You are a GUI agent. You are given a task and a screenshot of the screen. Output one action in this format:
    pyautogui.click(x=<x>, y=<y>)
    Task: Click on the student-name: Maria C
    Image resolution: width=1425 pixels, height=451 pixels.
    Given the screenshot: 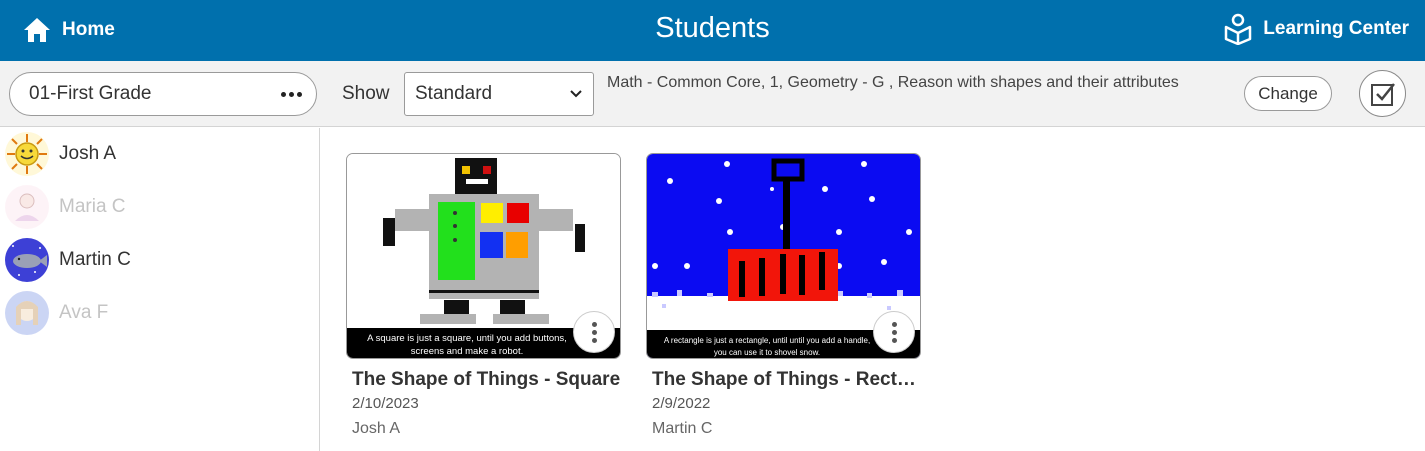 What is the action you would take?
    pyautogui.click(x=92, y=206)
    